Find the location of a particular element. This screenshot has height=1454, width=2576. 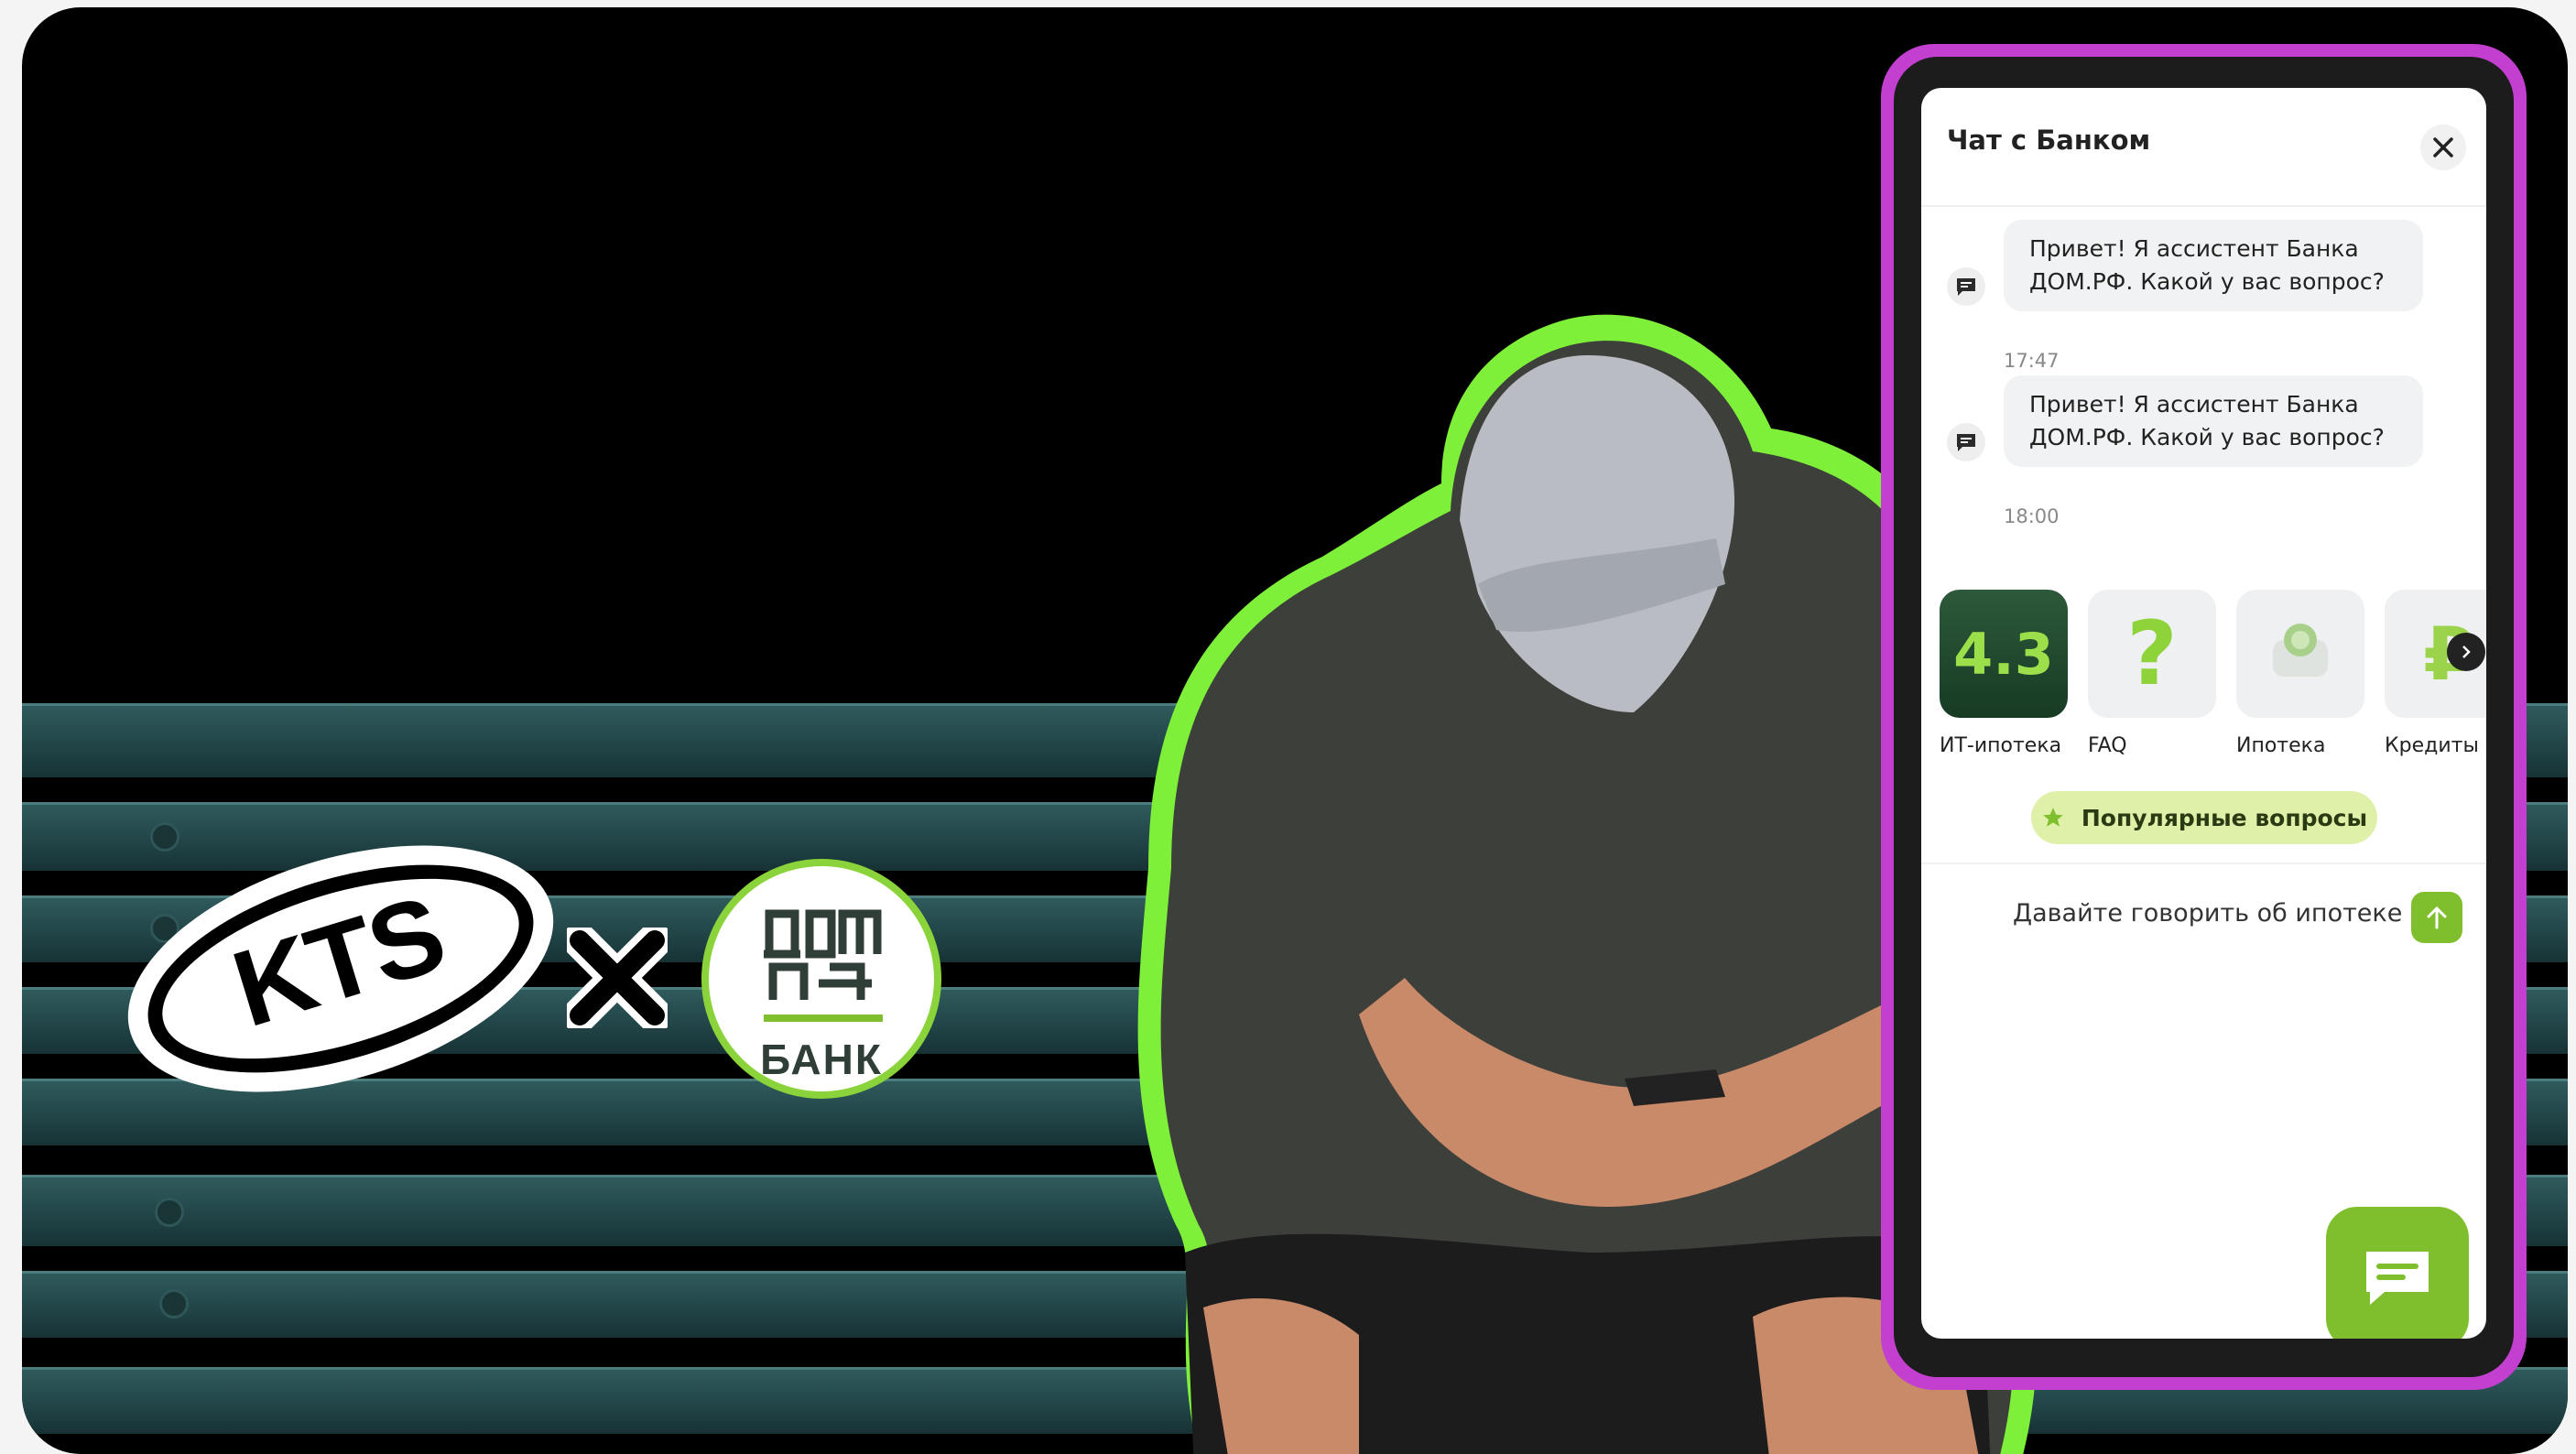

dom-rf-mark-icon is located at coordinates (823, 966).